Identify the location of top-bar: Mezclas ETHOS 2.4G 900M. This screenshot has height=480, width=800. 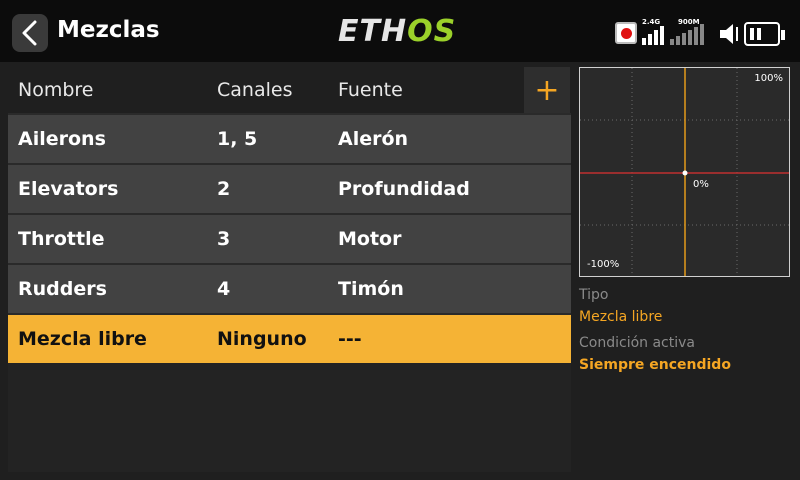
(400, 31).